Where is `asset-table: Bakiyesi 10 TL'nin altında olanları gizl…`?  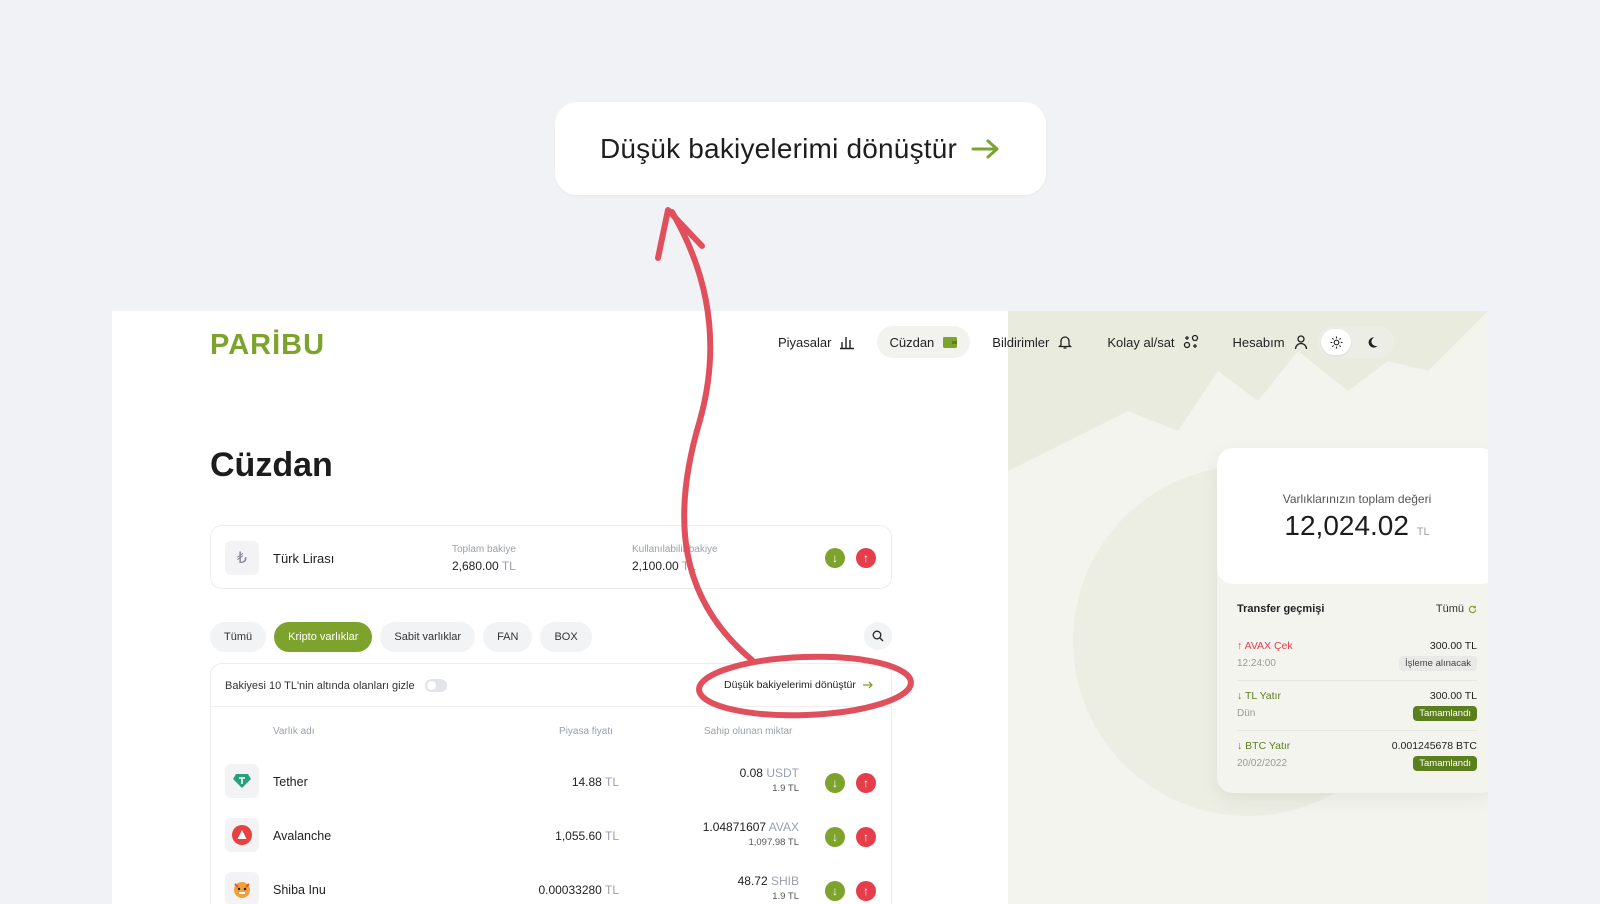 asset-table: Bakiyesi 10 TL'nin altında olanları gizl… is located at coordinates (551, 783).